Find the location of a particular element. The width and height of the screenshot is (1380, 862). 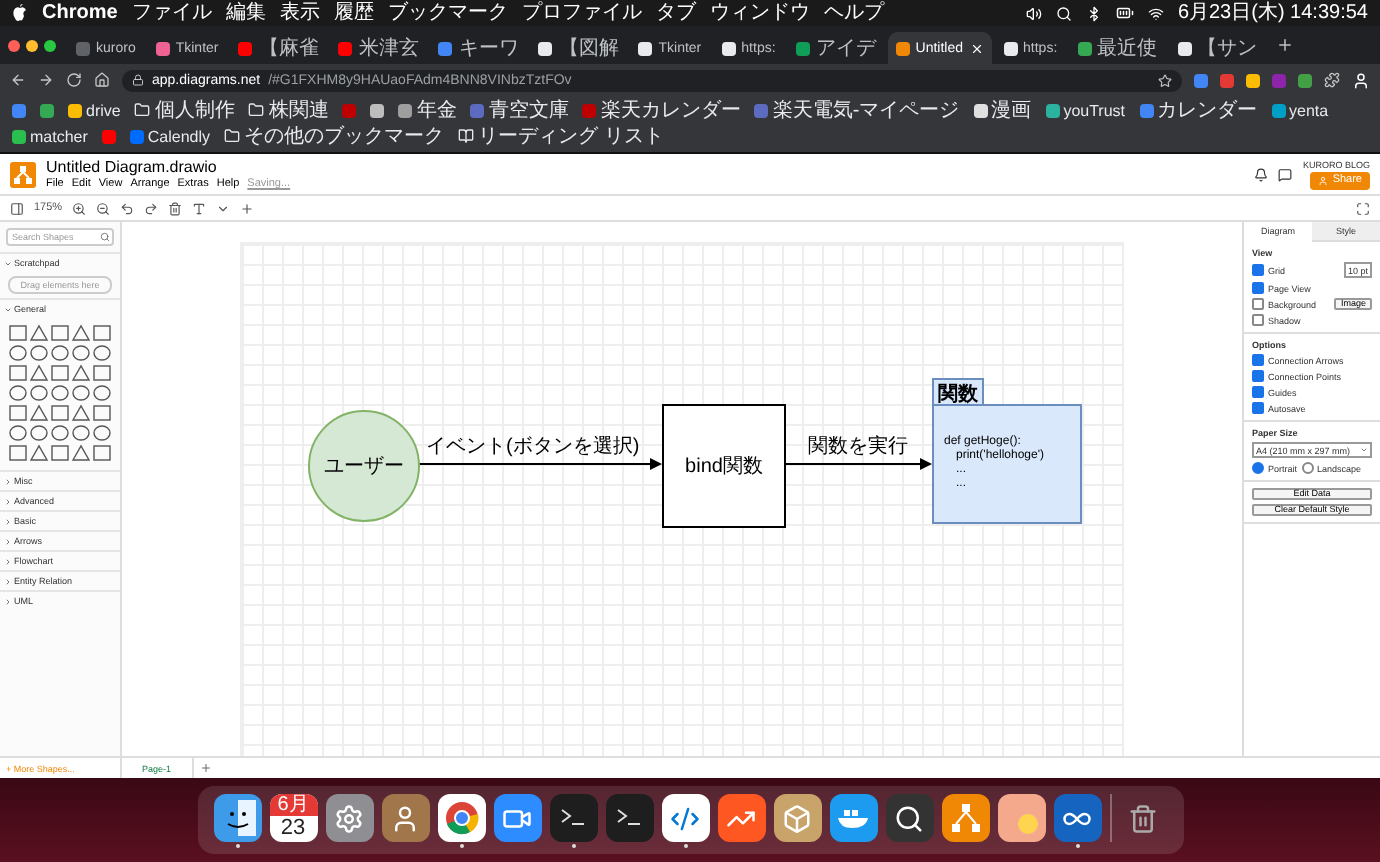

bookmark-link: yenta is located at coordinates (1300, 110).